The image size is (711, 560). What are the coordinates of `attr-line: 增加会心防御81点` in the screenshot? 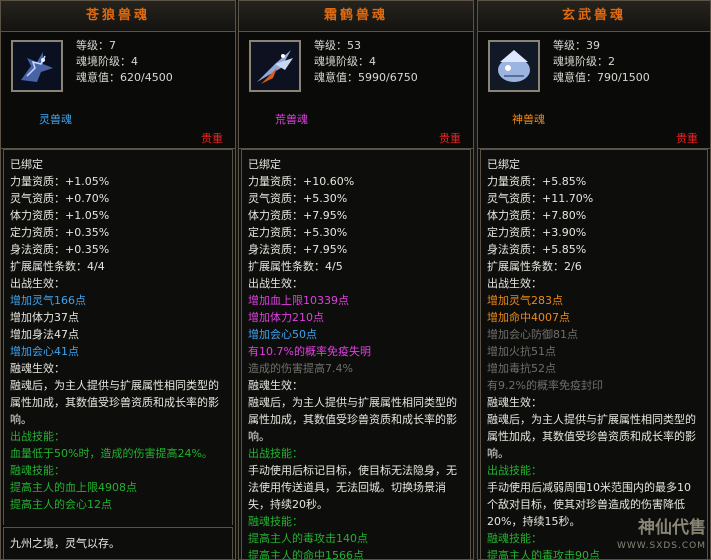 It's located at (532, 334).